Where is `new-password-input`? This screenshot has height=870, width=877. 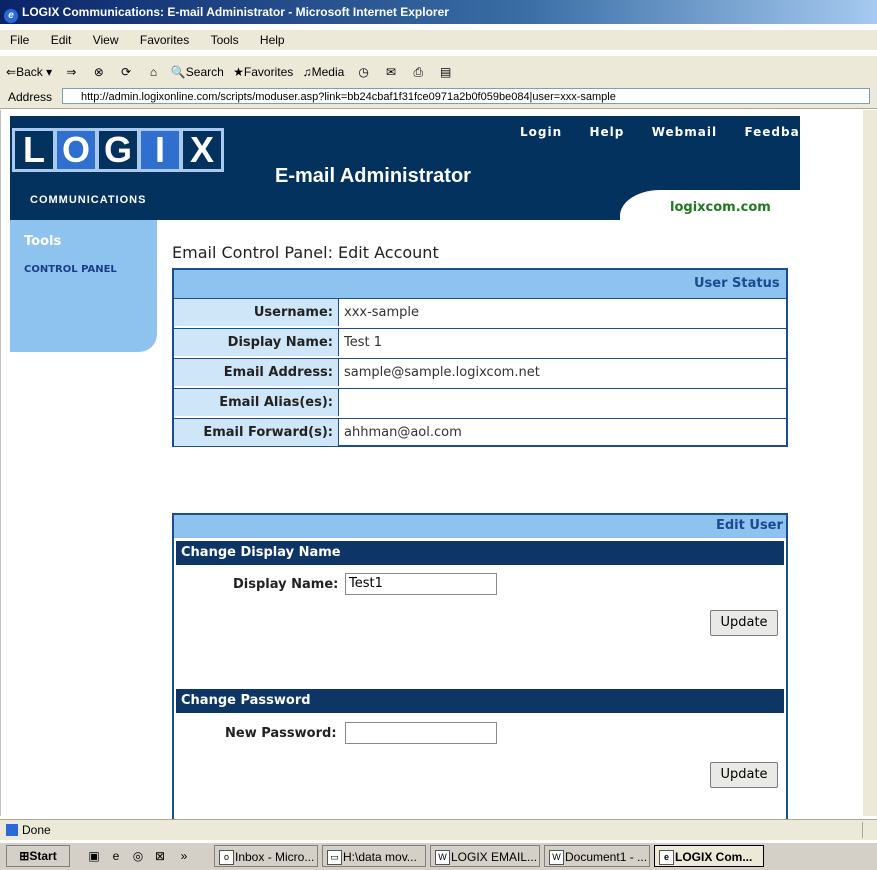
new-password-input is located at coordinates (421, 733).